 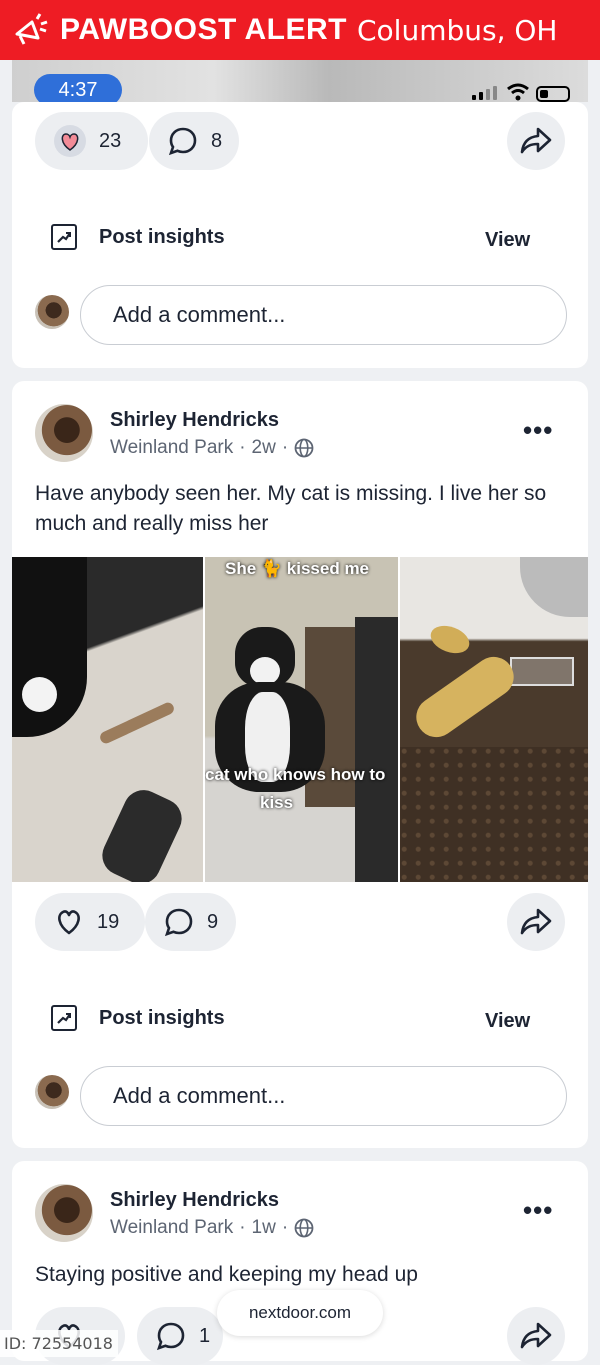 I want to click on like-button: 23, so click(x=91, y=141).